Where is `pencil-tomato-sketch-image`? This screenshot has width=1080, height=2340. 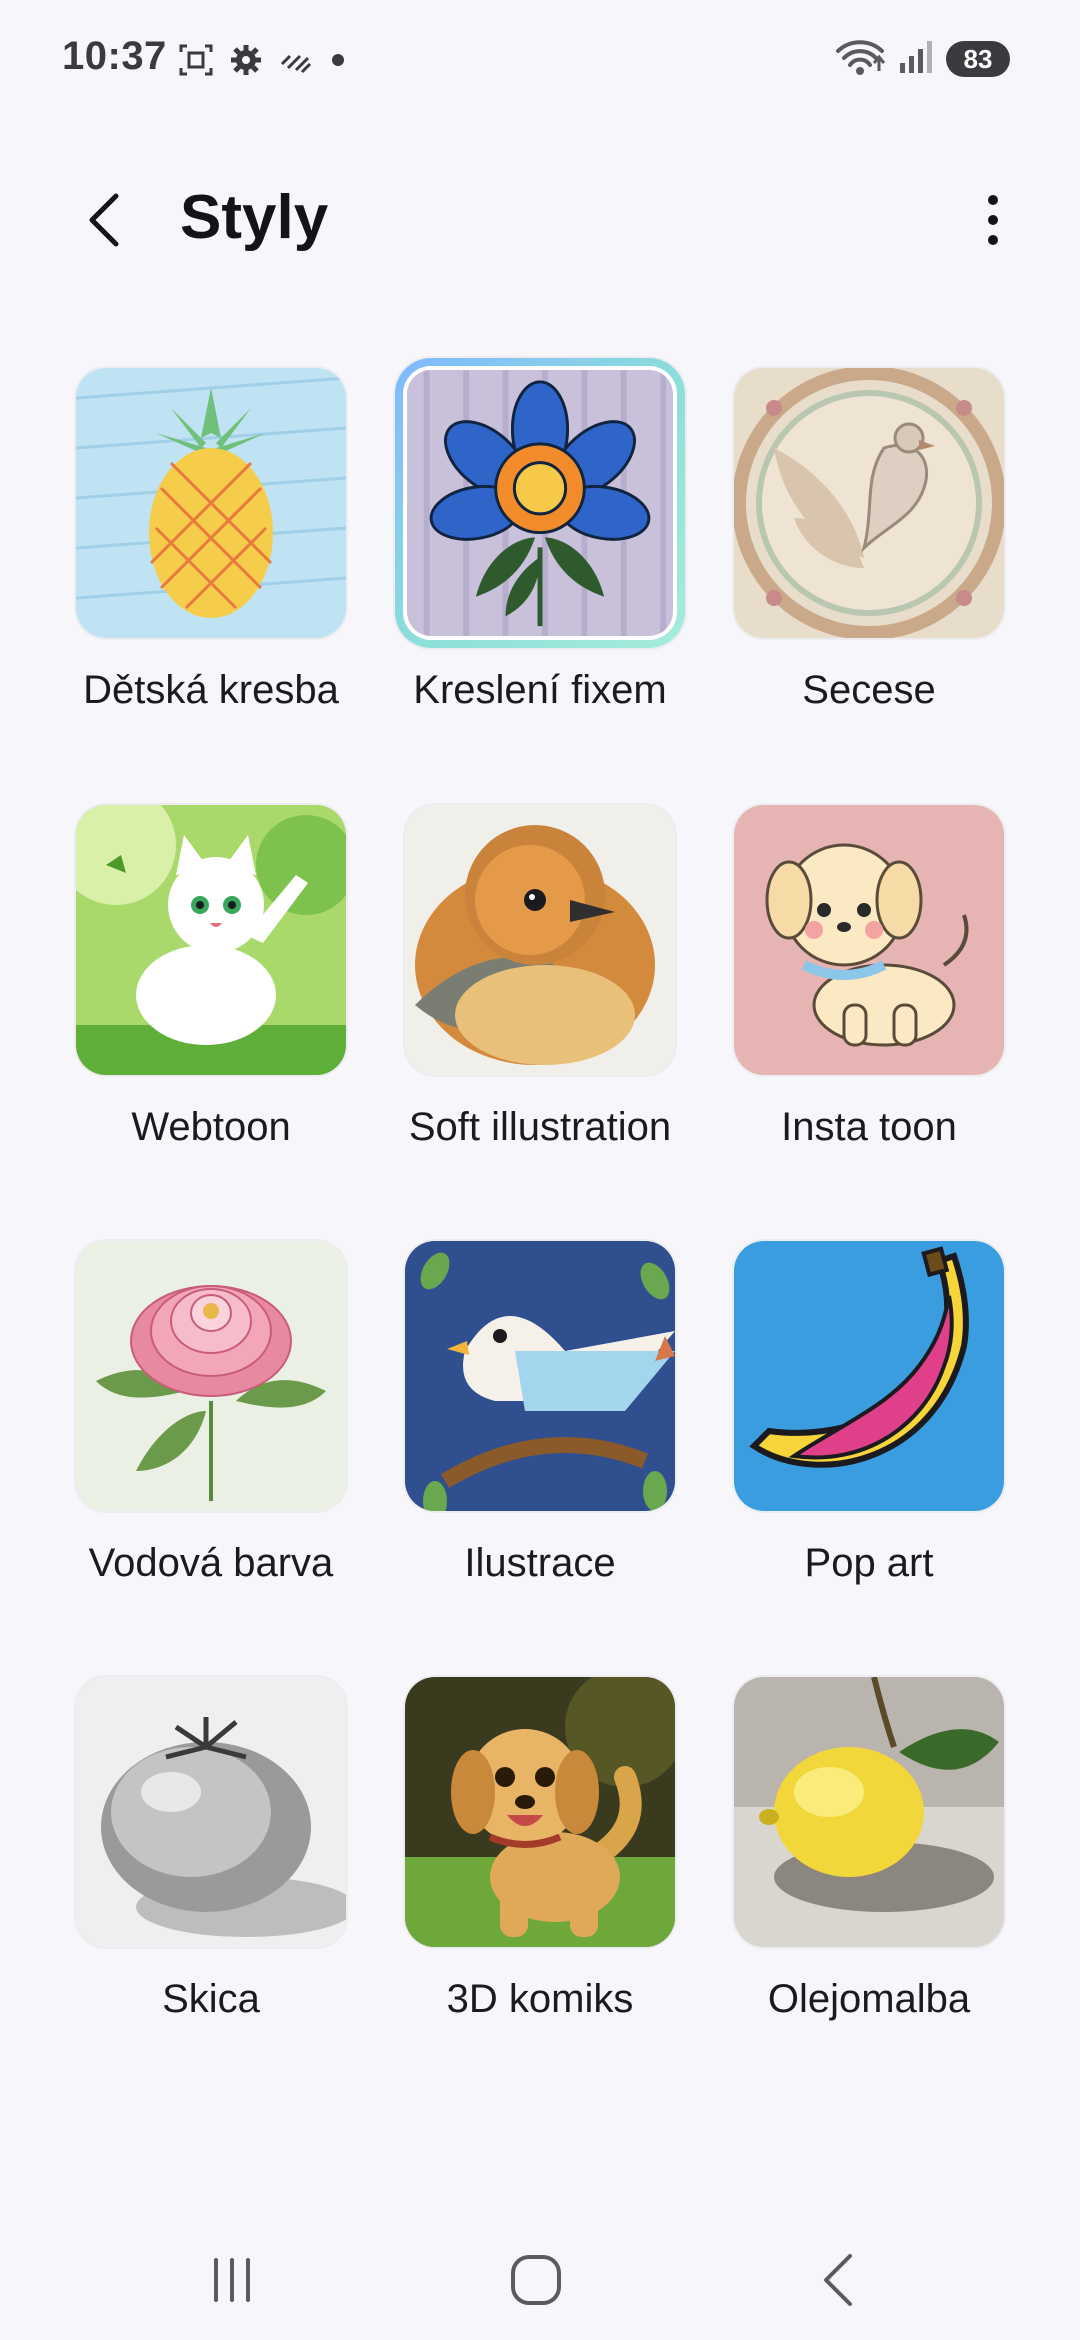
pencil-tomato-sketch-image is located at coordinates (211, 1812).